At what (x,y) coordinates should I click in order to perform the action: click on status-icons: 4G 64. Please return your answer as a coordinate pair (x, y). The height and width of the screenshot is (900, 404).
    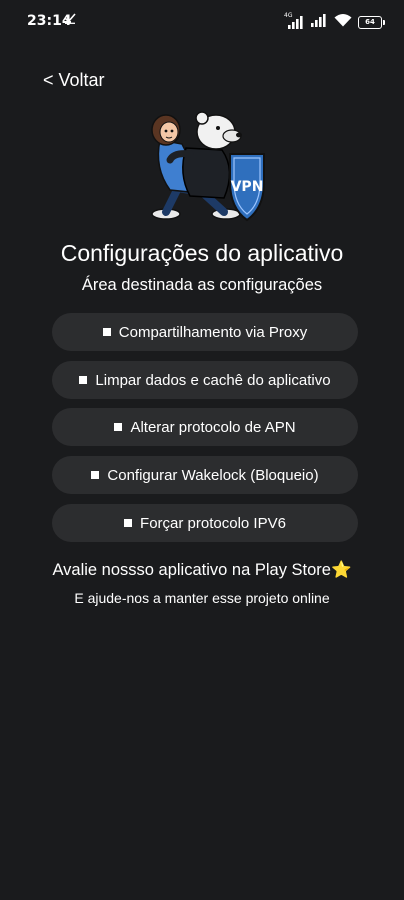
    Looking at the image, I should click on (334, 22).